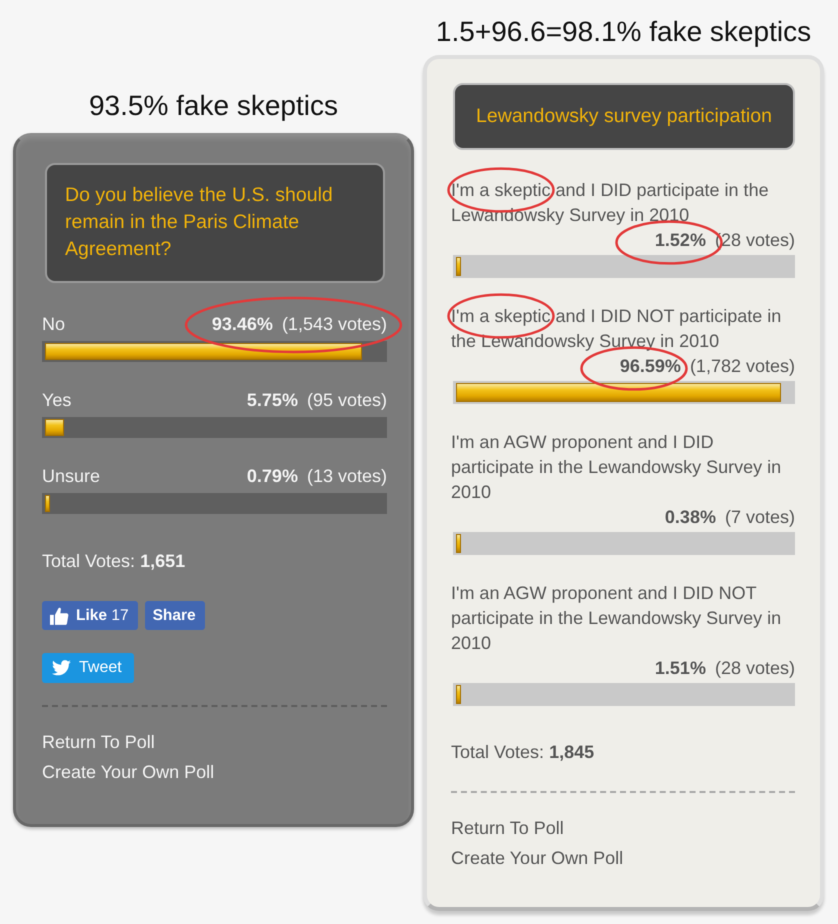  What do you see at coordinates (624, 116) in the screenshot?
I see `poll-question: Lewandowsky survey participation` at bounding box center [624, 116].